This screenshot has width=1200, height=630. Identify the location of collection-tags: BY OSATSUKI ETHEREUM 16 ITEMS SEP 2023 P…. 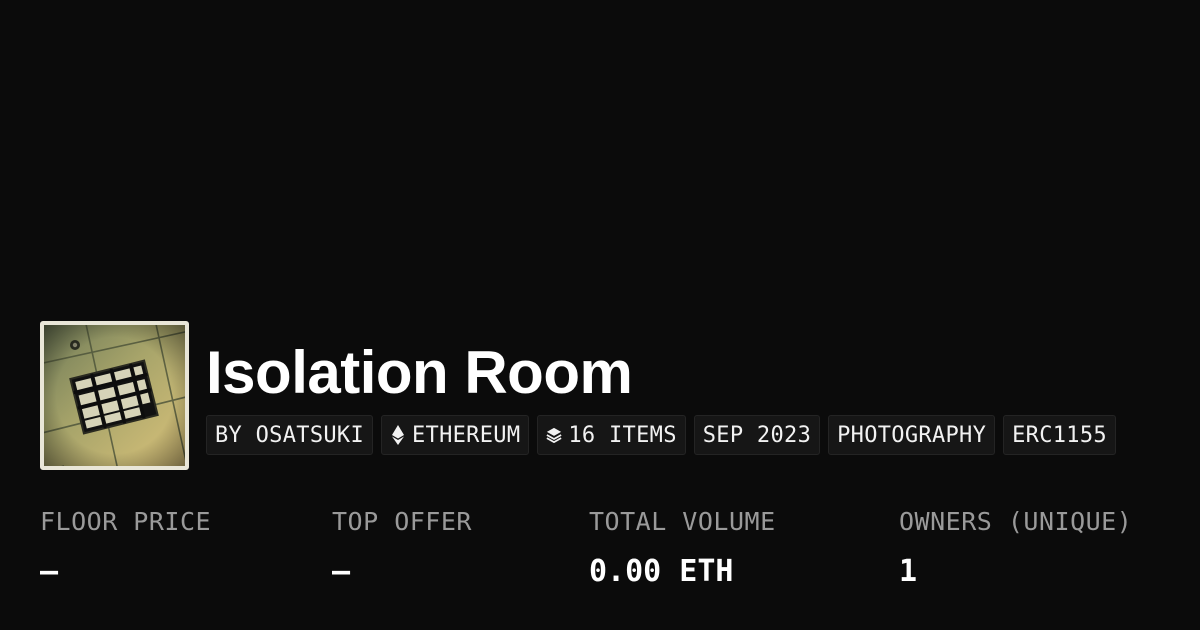
(661, 435).